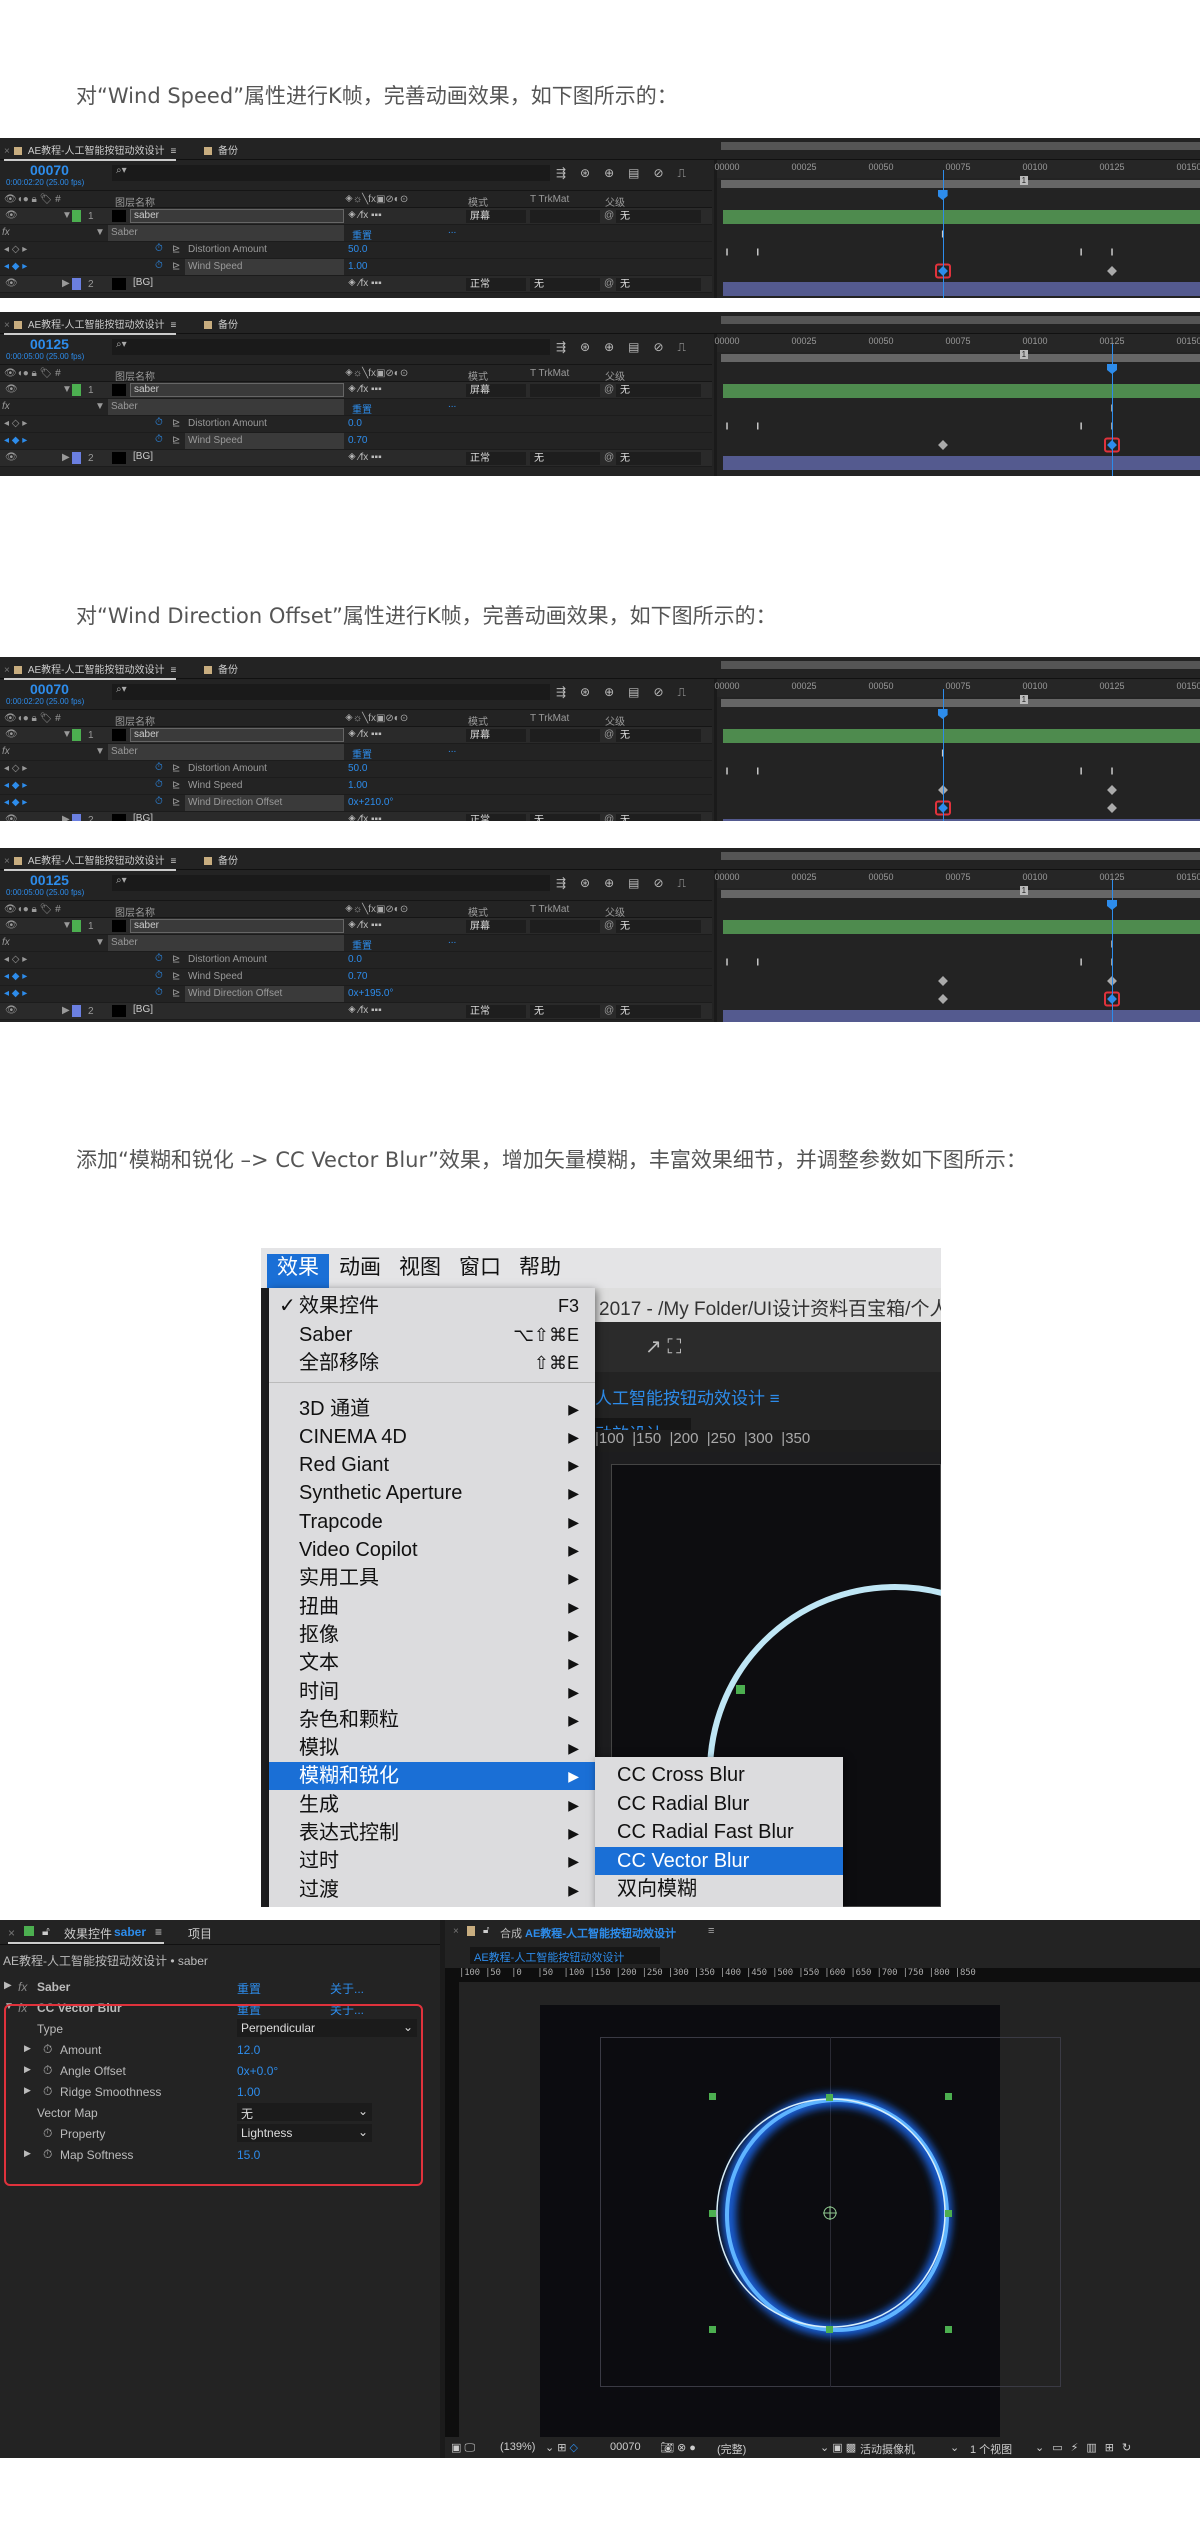 The width and height of the screenshot is (1200, 2528). What do you see at coordinates (237, 390) in the screenshot?
I see `layer-name: saber` at bounding box center [237, 390].